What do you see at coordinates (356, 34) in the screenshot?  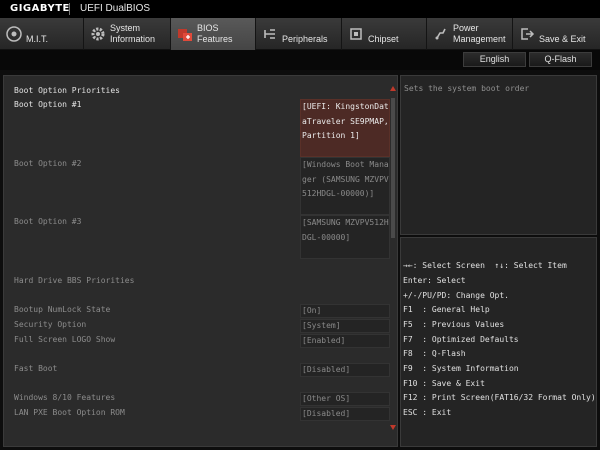 I see `chipset-icon` at bounding box center [356, 34].